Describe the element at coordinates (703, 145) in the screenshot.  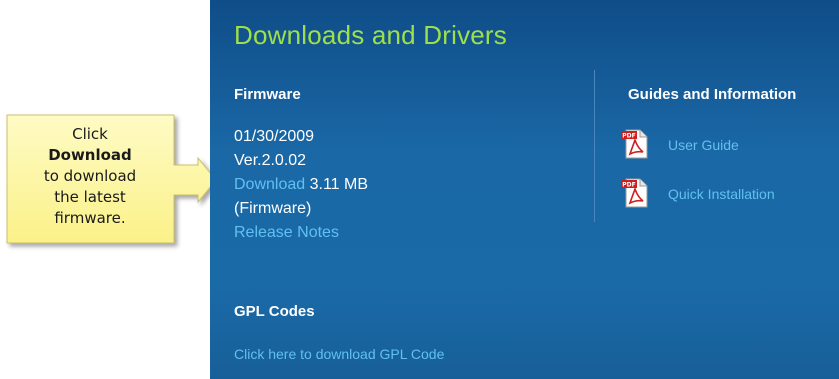
I see `user-guide-link: User Guide` at that location.